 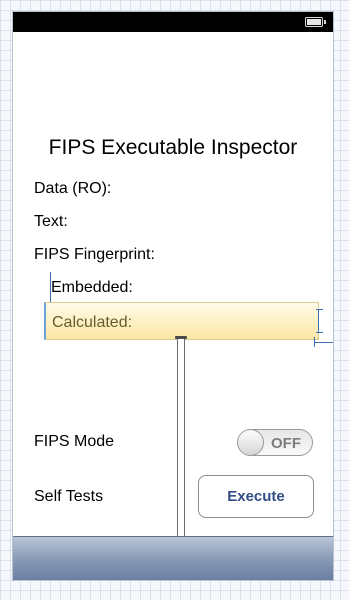 I want to click on self-tests-label: Self Tests, so click(x=69, y=496).